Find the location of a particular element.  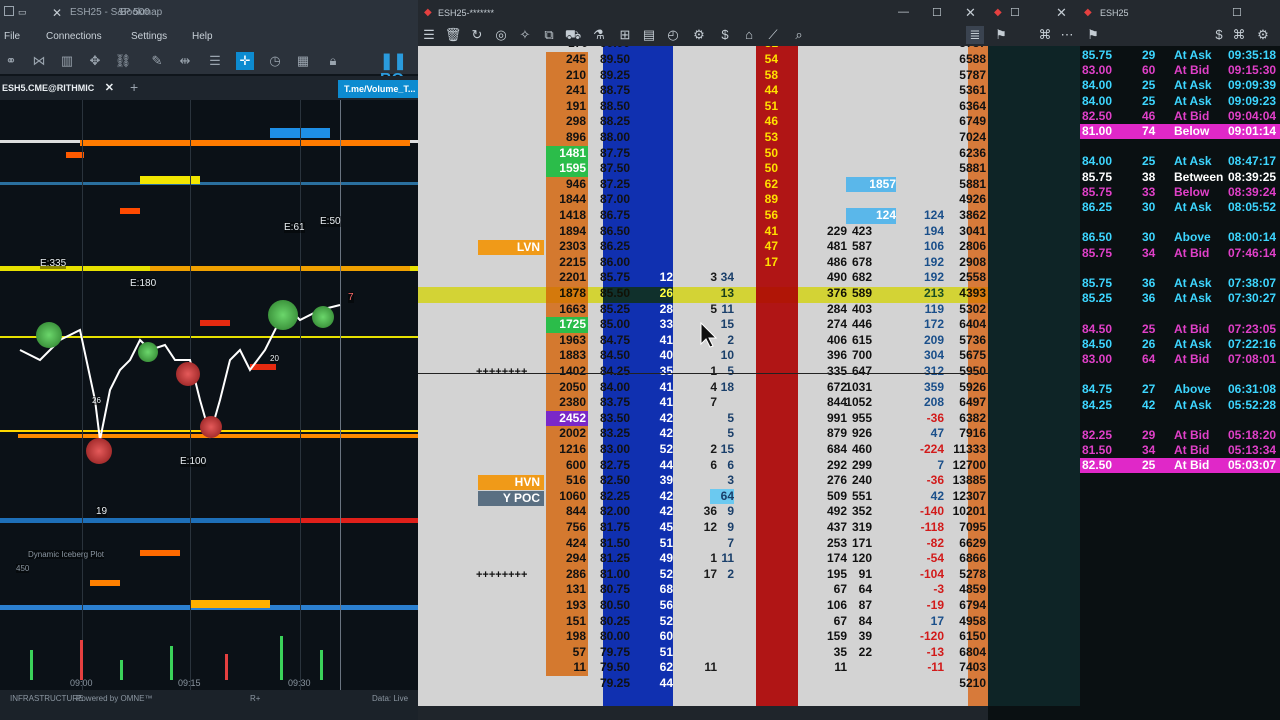

heatmap-icon: ▦ is located at coordinates (303, 61).